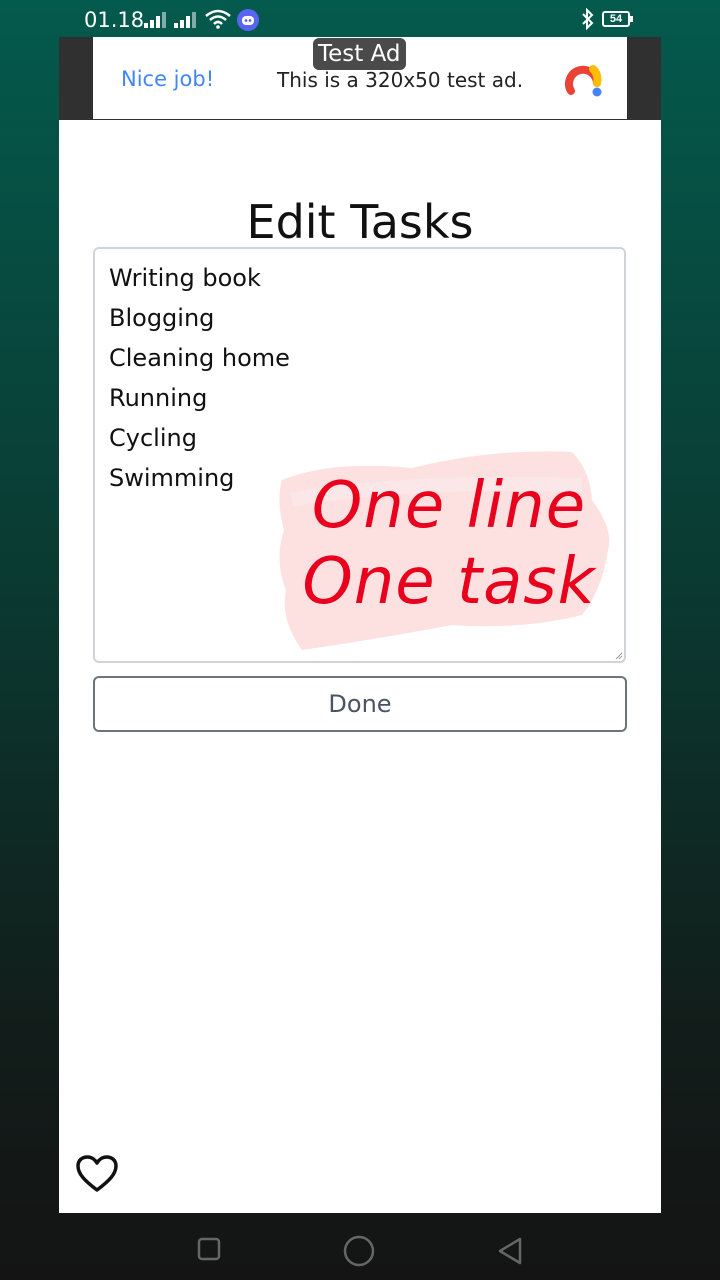 This screenshot has width=720, height=1280. I want to click on ad-nice-job-text: Nice job!, so click(168, 79).